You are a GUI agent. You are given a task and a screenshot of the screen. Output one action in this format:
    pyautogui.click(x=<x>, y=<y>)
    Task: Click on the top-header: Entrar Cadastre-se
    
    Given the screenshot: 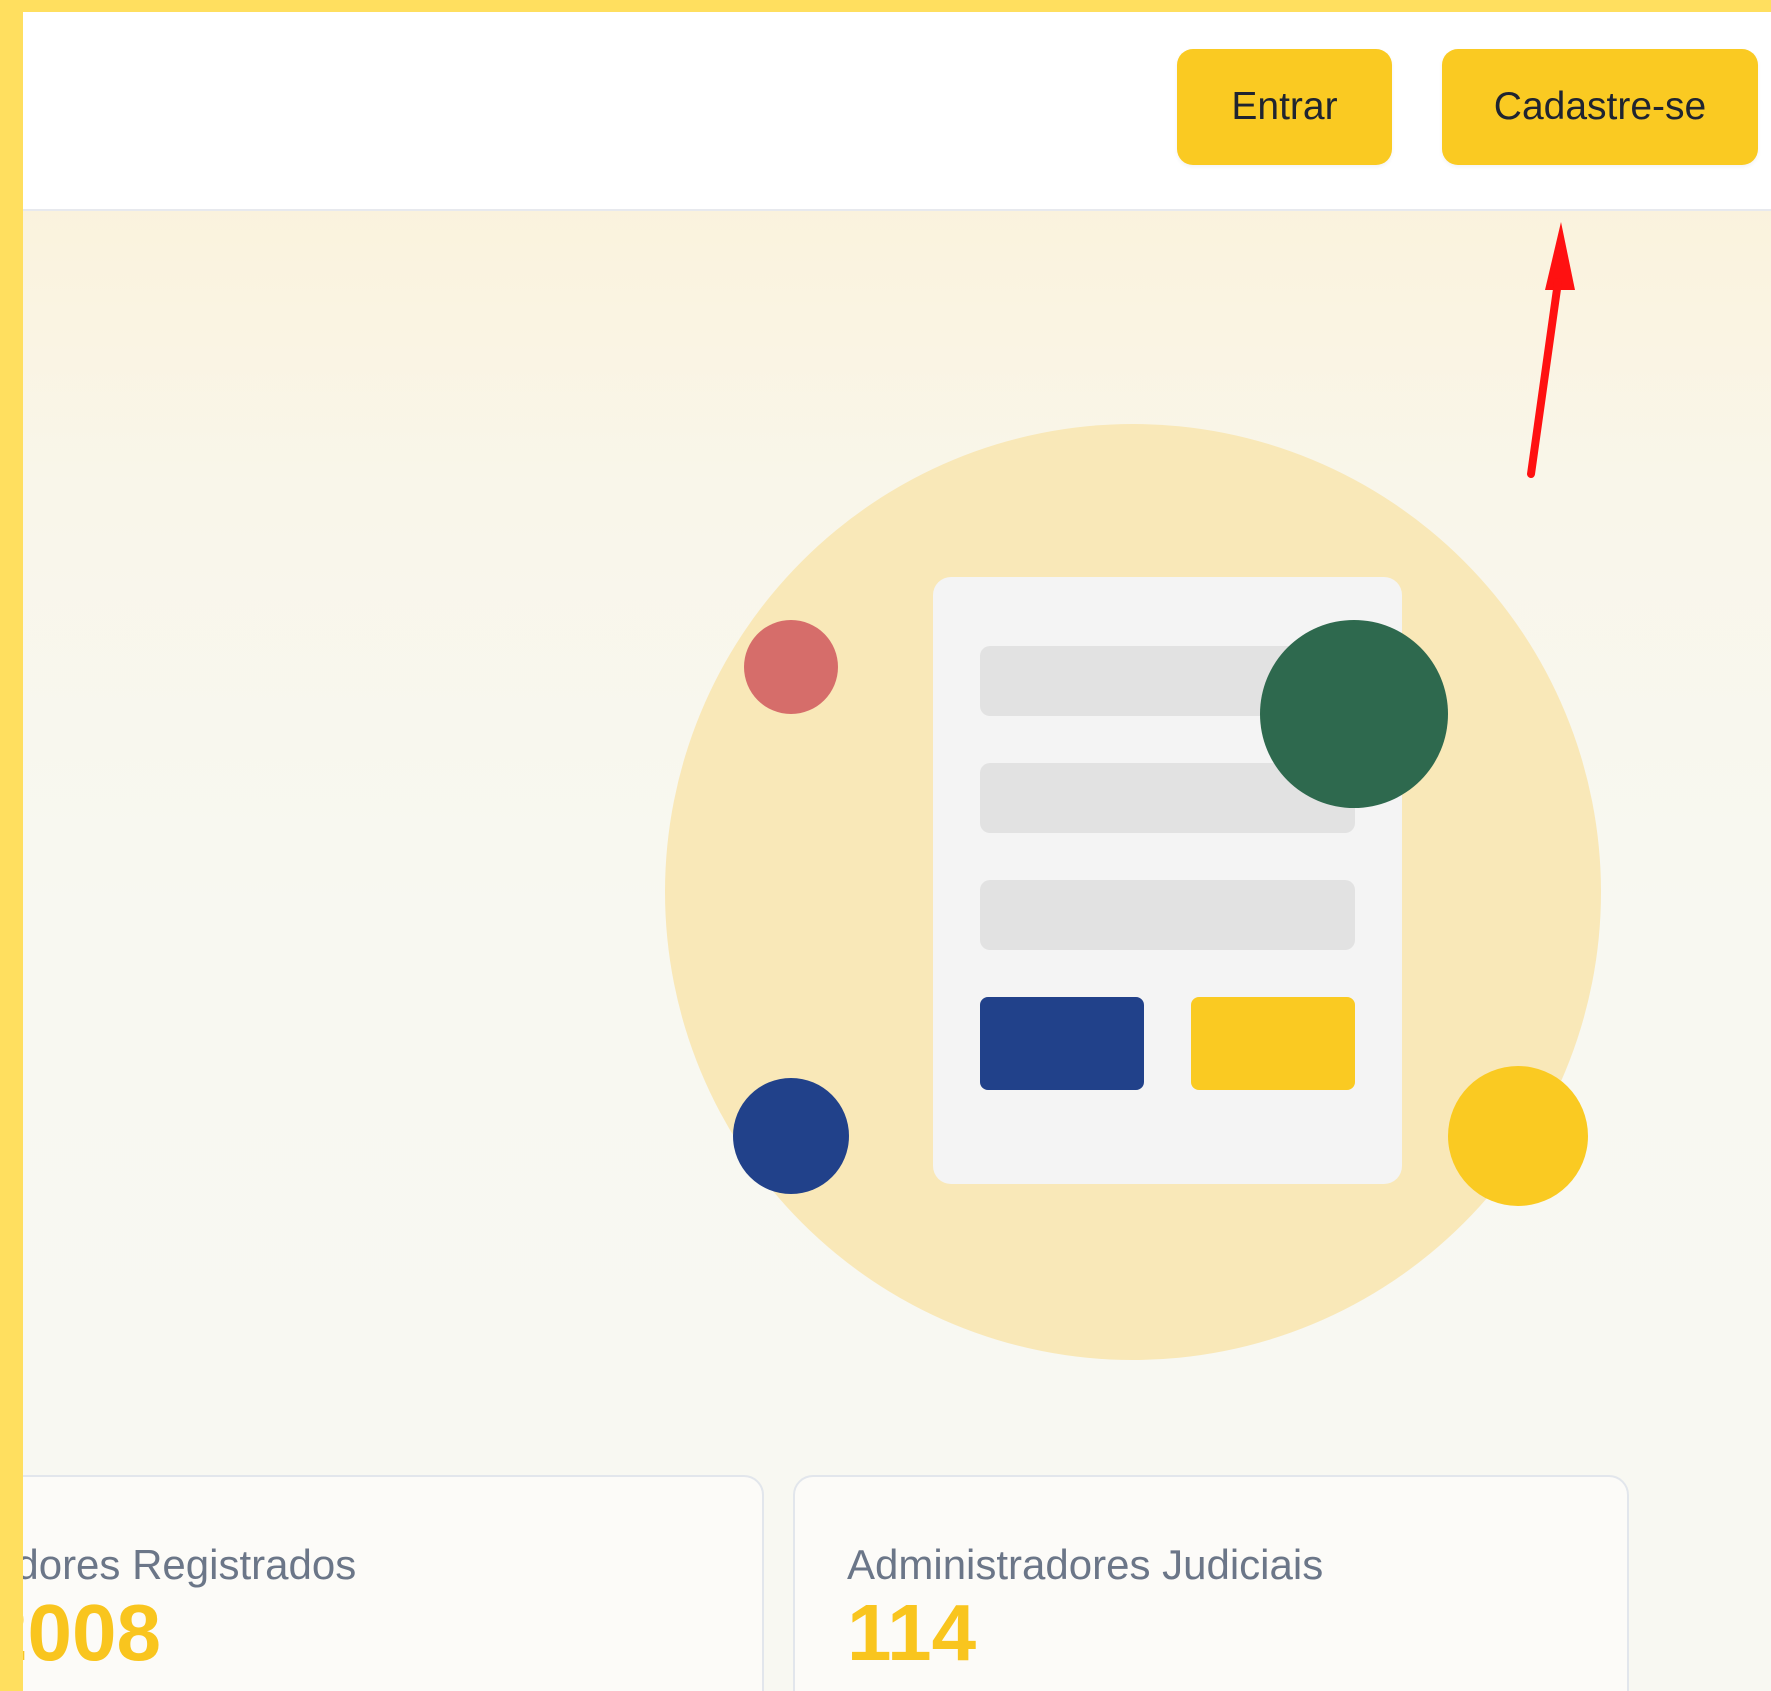 What is the action you would take?
    pyautogui.click(x=897, y=111)
    